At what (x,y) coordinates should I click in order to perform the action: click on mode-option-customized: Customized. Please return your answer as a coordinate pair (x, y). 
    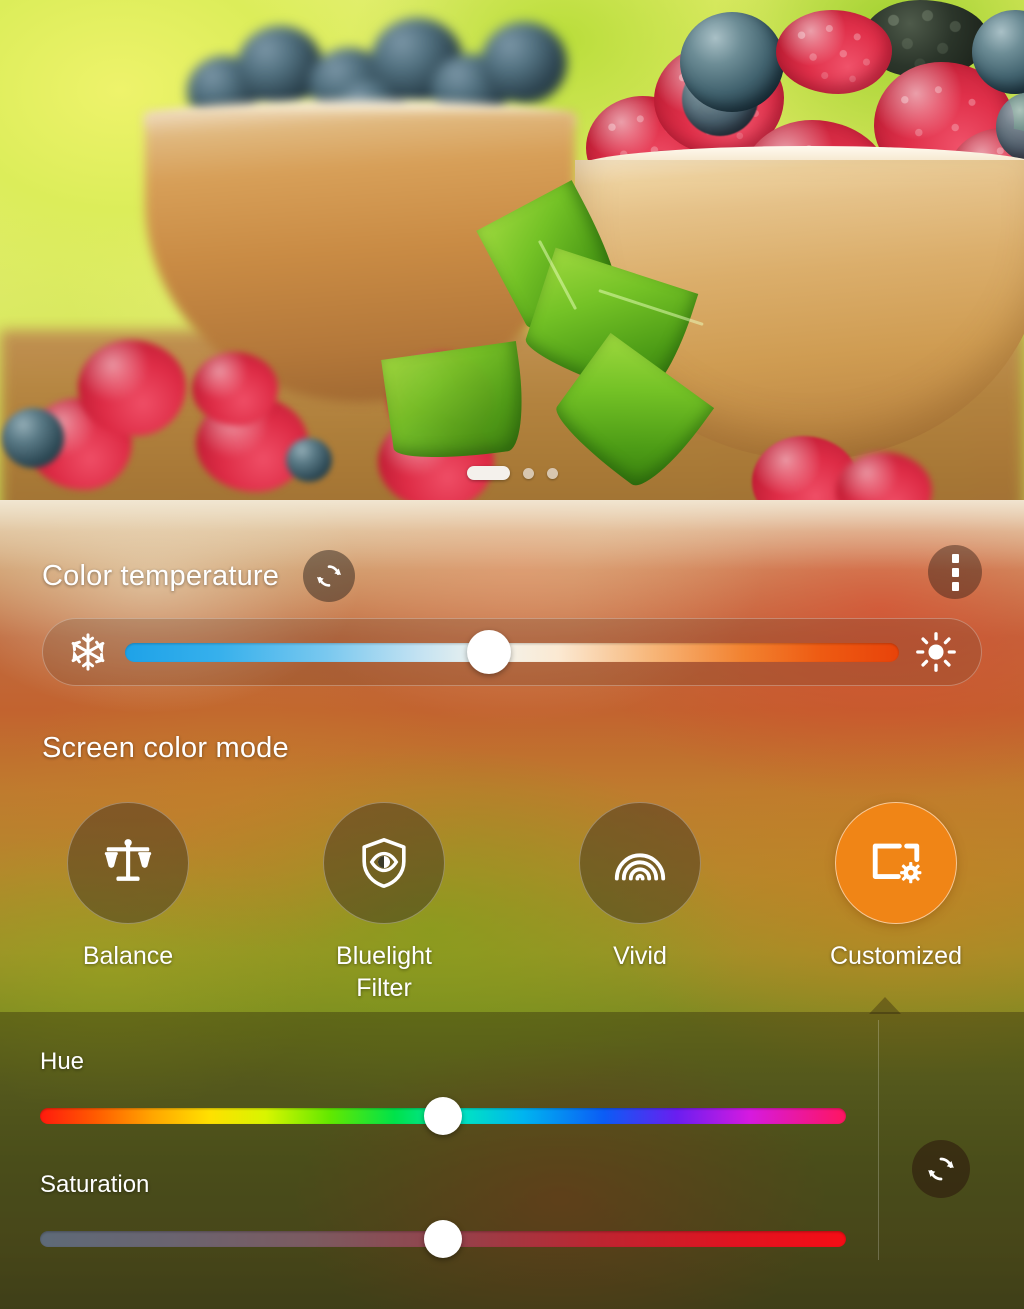
    Looking at the image, I should click on (896, 903).